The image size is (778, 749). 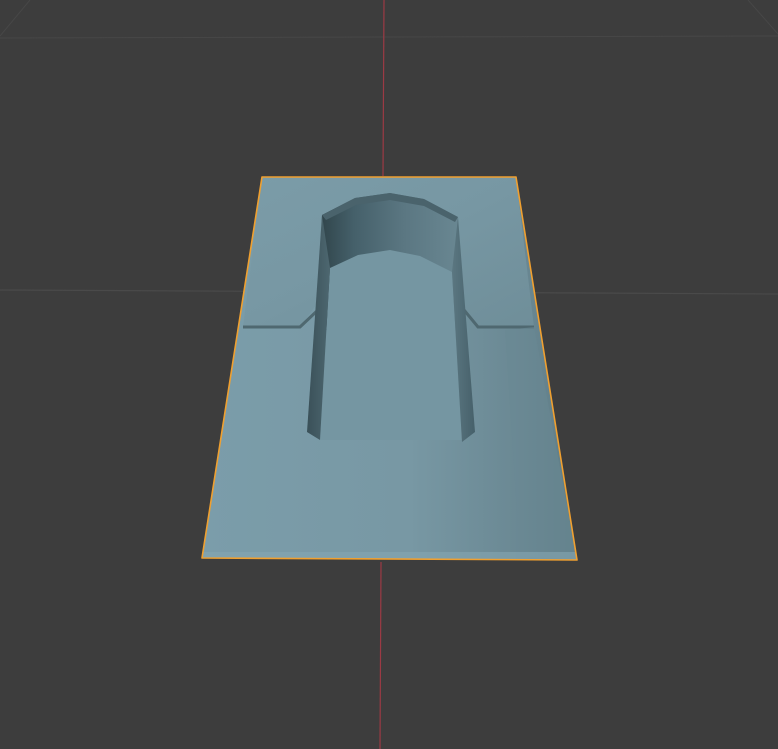 I want to click on grid-line-horizon, so click(x=389, y=37).